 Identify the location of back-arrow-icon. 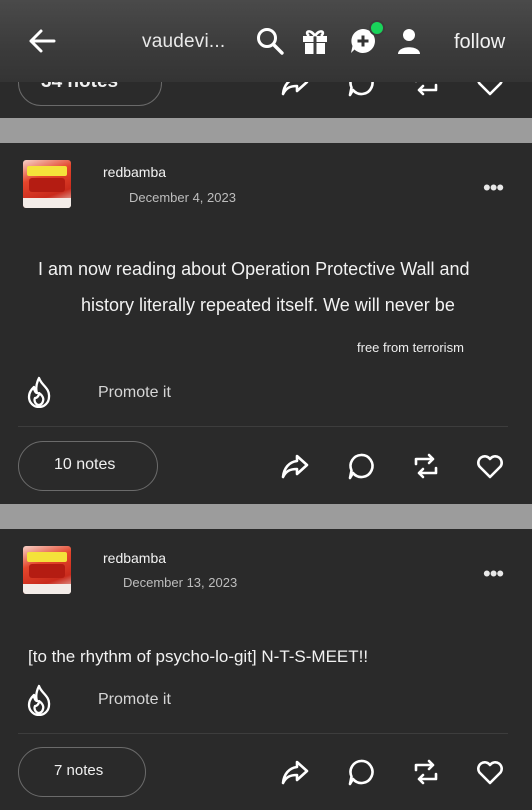
(42, 41).